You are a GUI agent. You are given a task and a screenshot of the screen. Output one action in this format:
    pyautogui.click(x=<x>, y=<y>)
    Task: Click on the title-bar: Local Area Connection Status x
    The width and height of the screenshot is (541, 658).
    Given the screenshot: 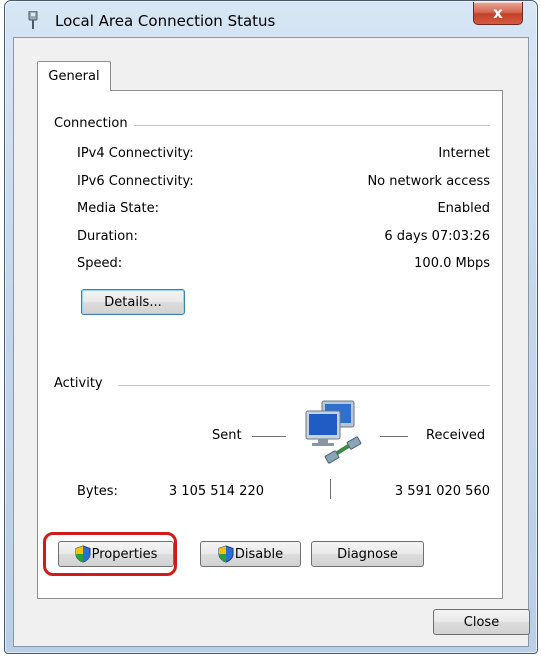 What is the action you would take?
    pyautogui.click(x=271, y=19)
    